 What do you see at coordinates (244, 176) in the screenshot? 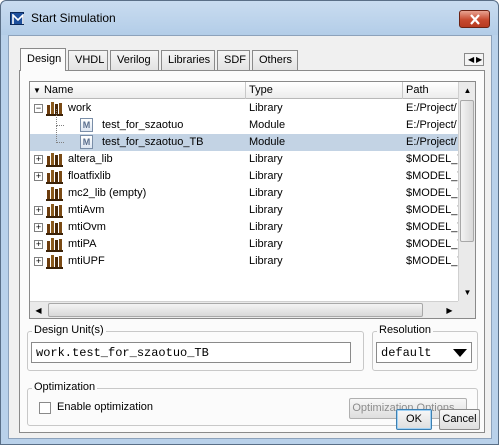
I see `list-item-floatfixlib: + floatfixlib Library $MODEL_T` at bounding box center [244, 176].